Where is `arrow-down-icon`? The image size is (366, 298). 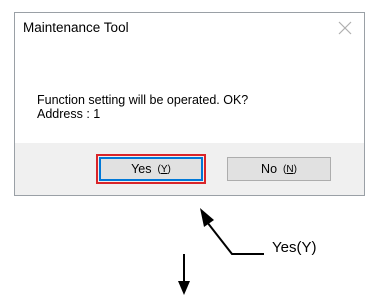
arrow-down-icon is located at coordinates (184, 274).